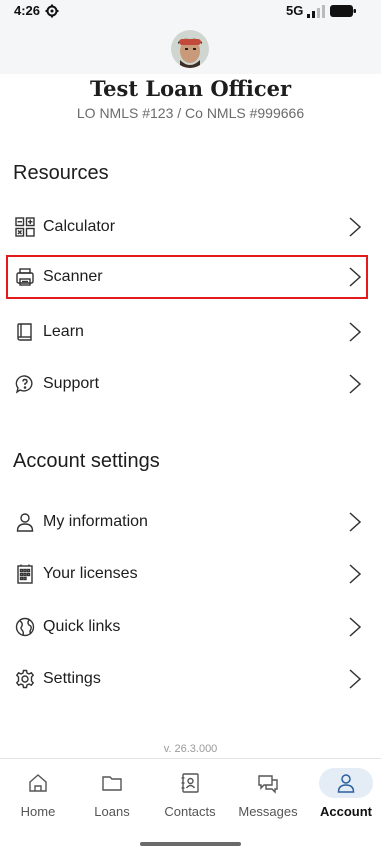  Describe the element at coordinates (24, 332) in the screenshot. I see `book-icon` at that location.